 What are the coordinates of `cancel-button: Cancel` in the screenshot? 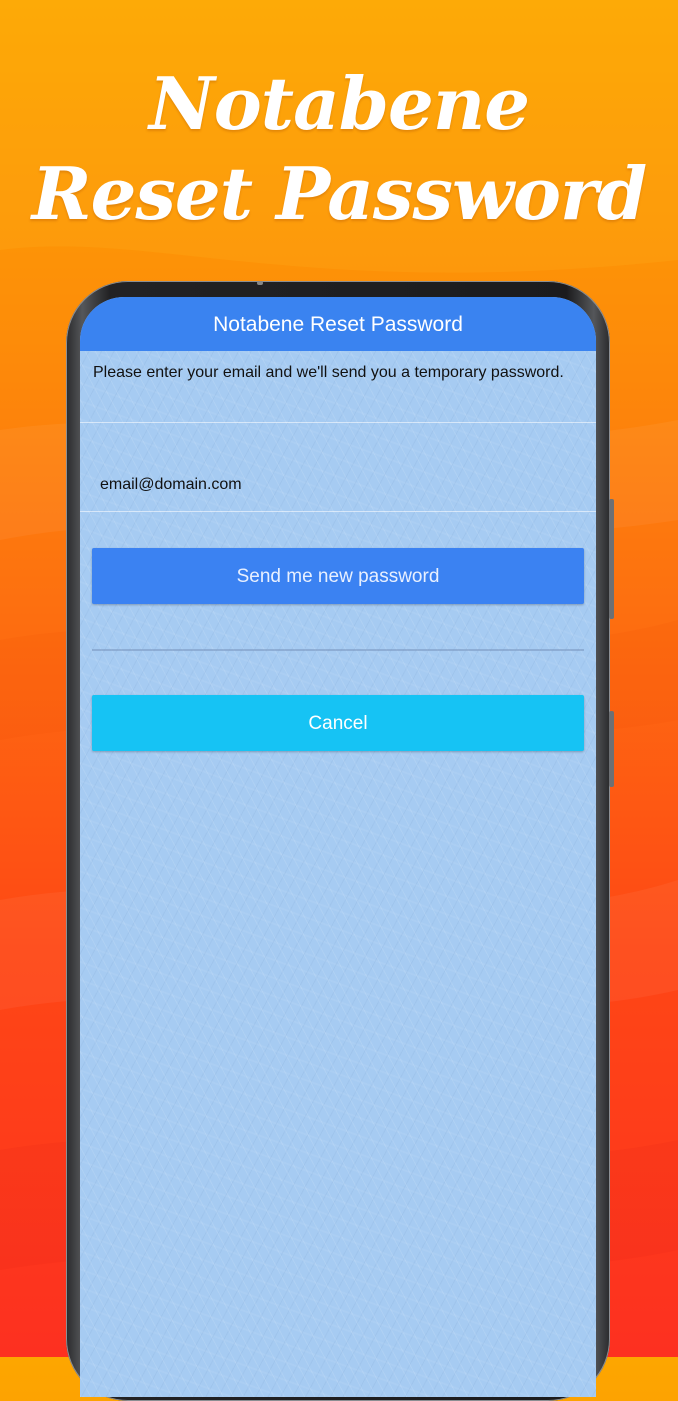 It's located at (338, 723).